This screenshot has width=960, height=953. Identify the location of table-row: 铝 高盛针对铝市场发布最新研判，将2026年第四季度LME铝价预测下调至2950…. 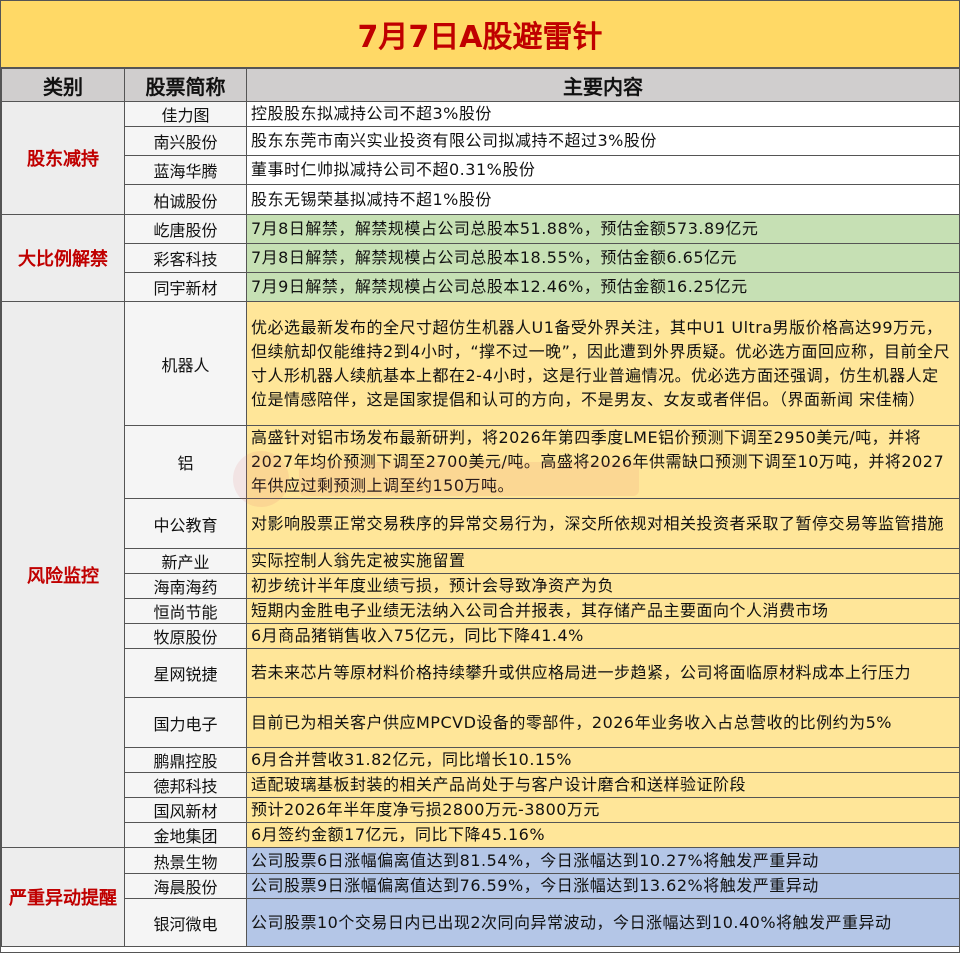
(481, 462).